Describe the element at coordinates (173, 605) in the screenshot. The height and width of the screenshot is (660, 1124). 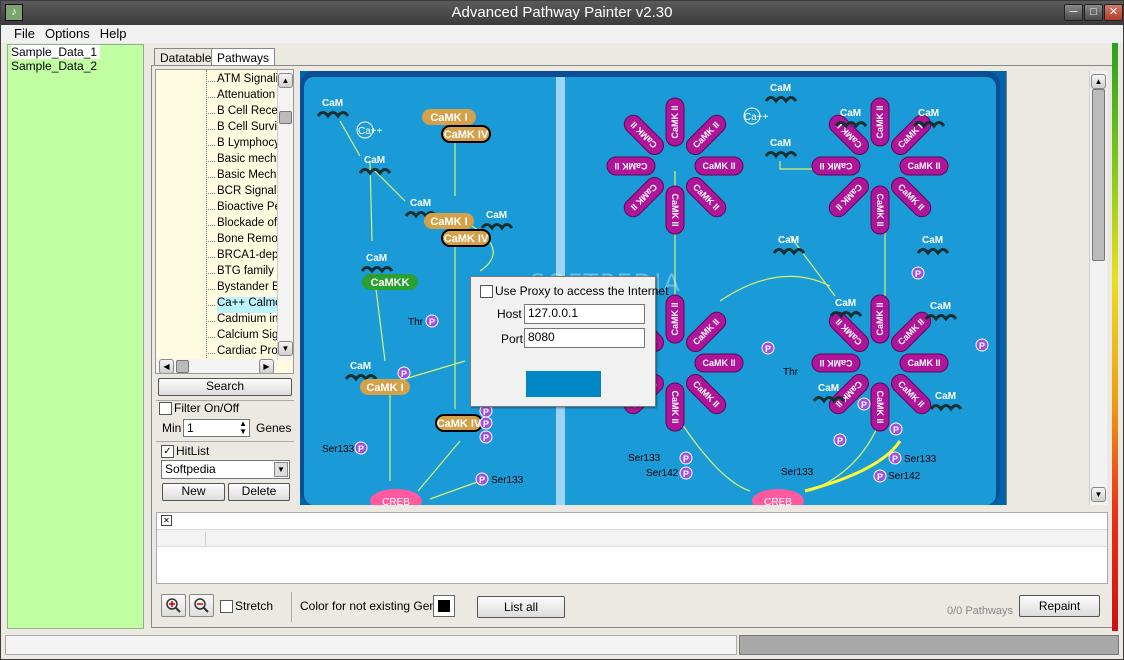
I see `zoom-in-icon` at that location.